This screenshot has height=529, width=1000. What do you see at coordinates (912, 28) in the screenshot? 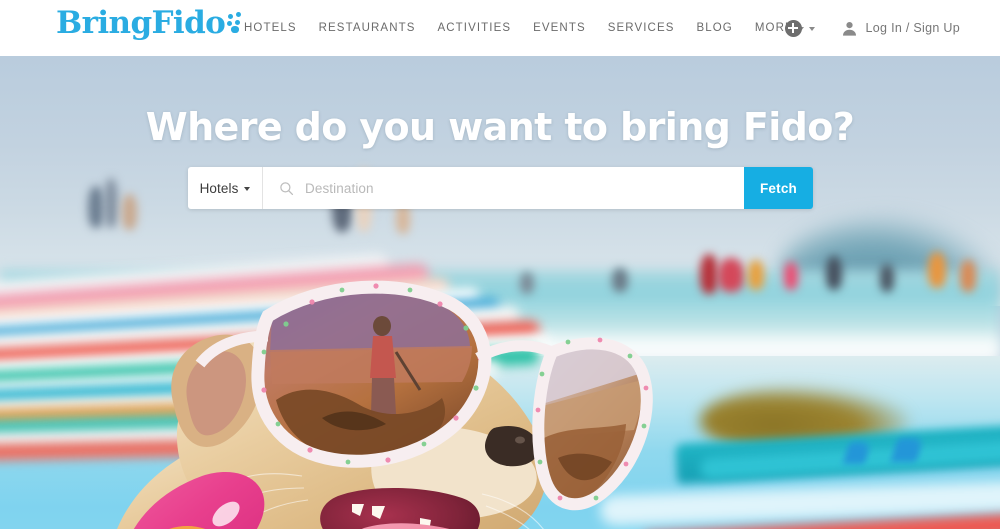
I see `login-signup-label: Log In / Sign Up` at bounding box center [912, 28].